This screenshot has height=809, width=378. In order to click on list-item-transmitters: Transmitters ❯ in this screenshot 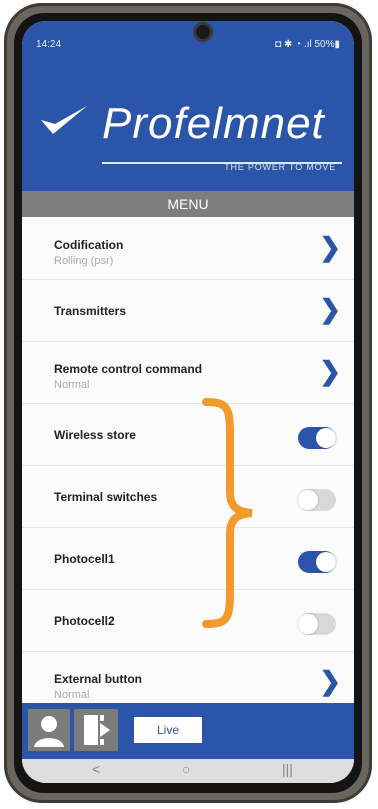, I will do `click(188, 310)`.